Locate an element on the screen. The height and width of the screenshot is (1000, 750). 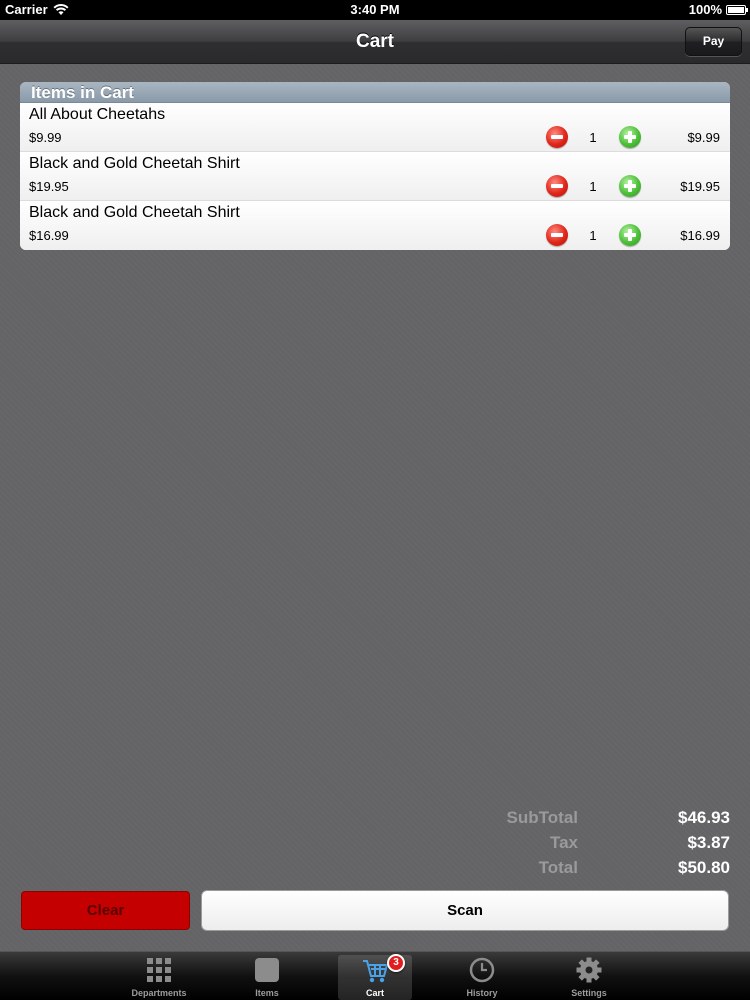
status-bar: Carrier 3:40 PM 100% is located at coordinates (375, 10).